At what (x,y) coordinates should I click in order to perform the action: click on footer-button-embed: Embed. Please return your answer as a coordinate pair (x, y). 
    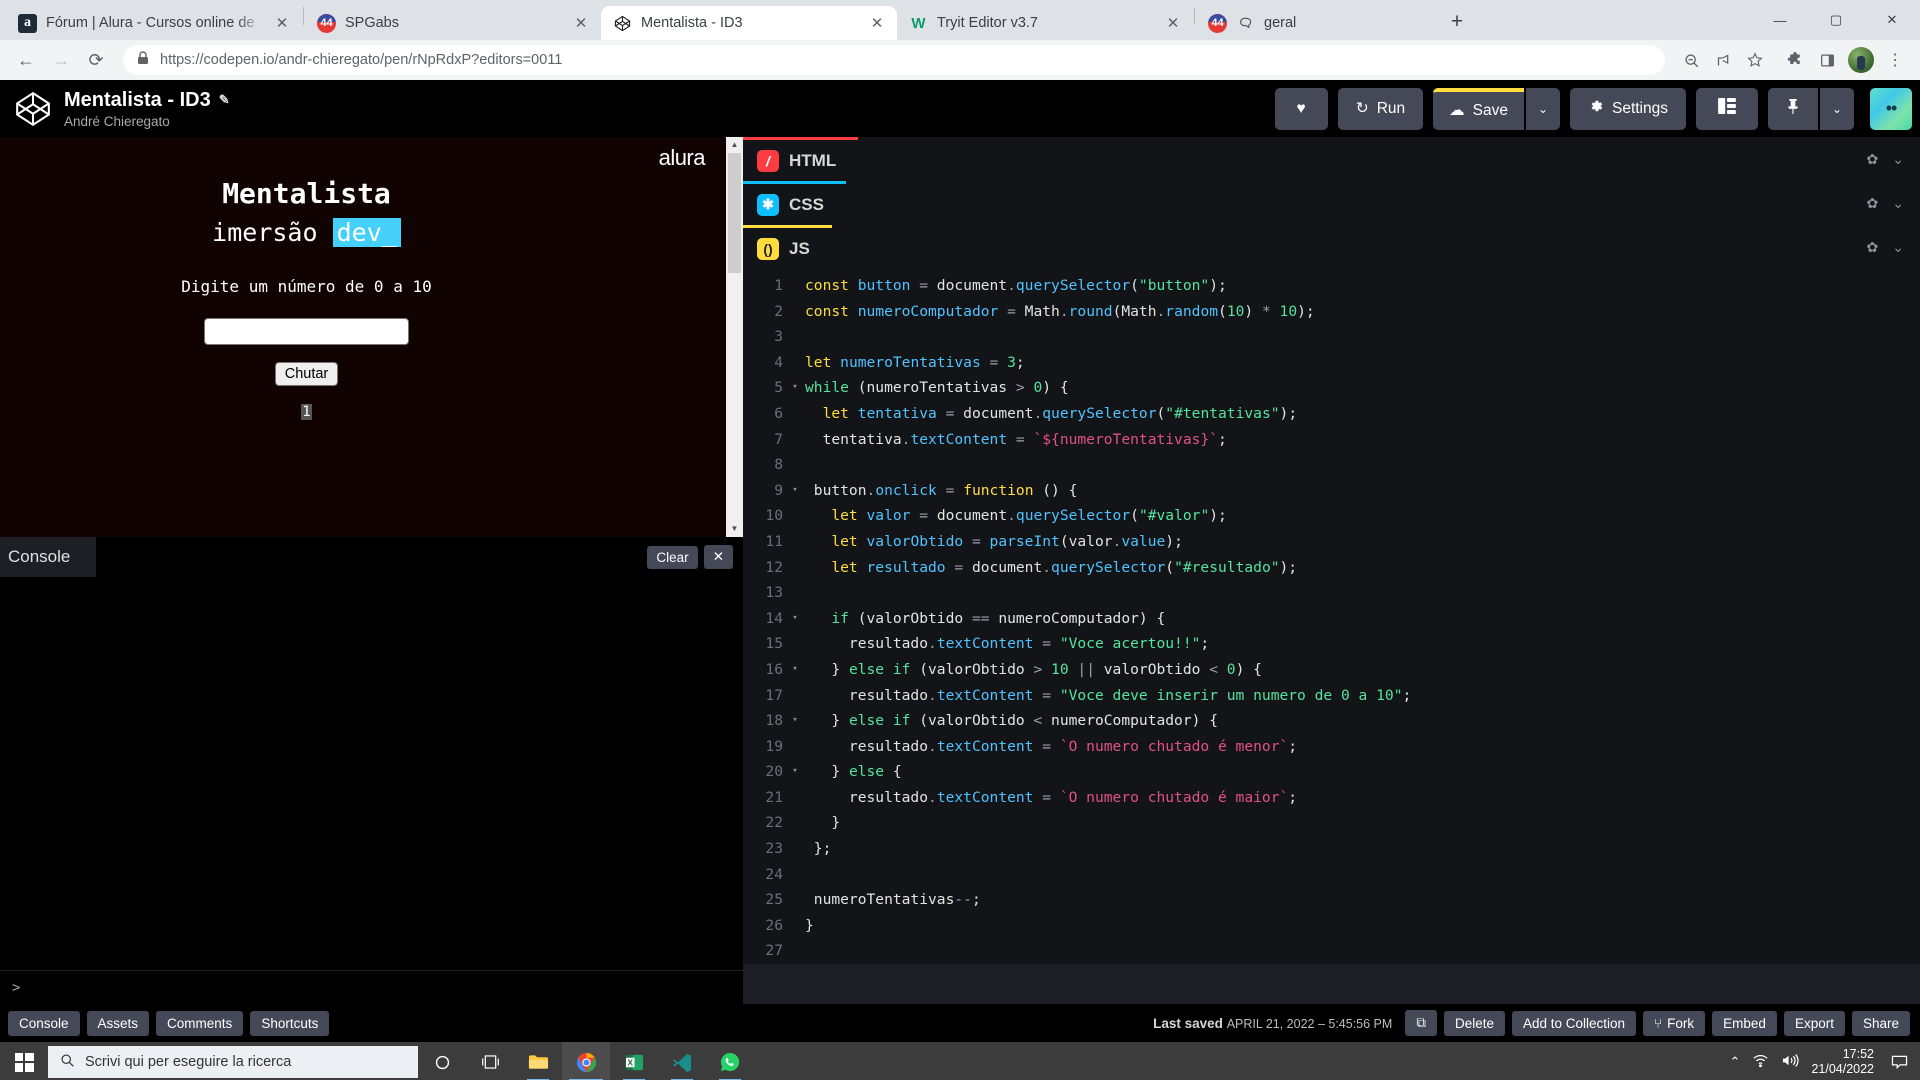
    Looking at the image, I should click on (1744, 1023).